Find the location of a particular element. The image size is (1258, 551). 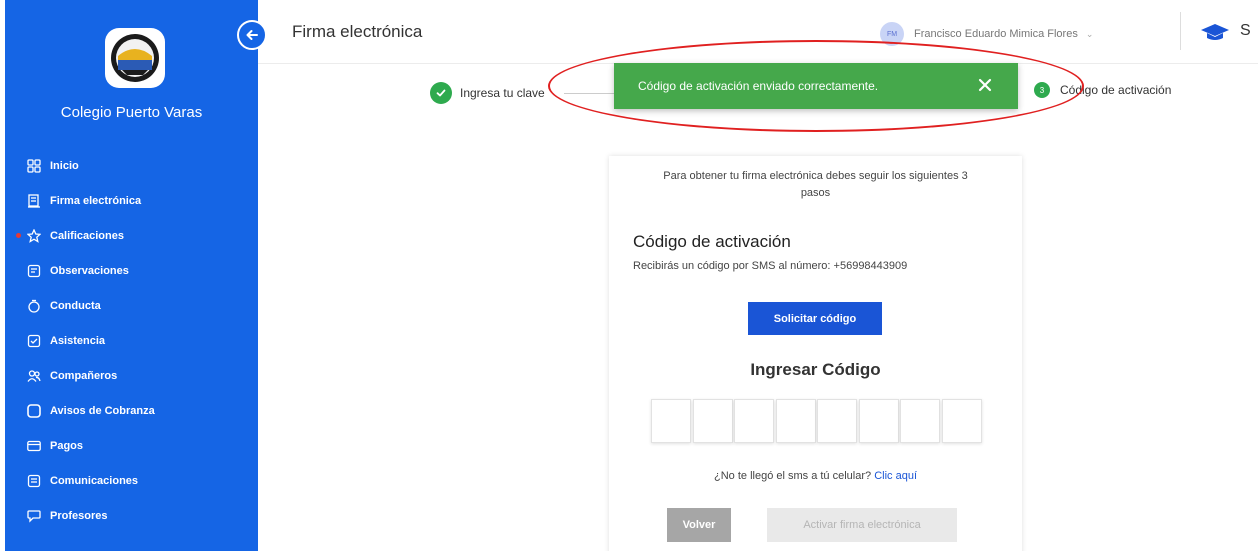

collapse-sidebar-button is located at coordinates (252, 35).